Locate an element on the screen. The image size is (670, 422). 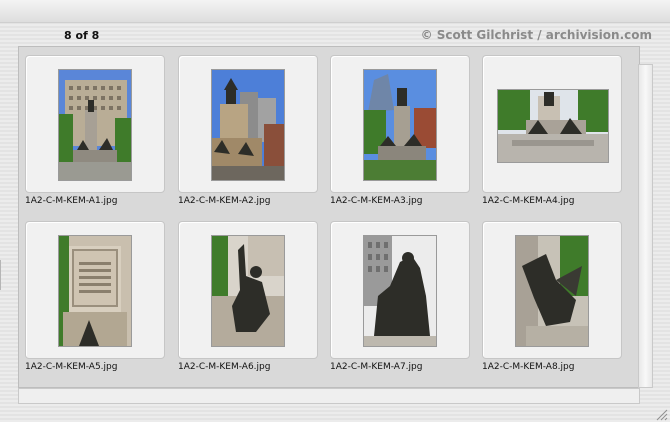
thumbnail-filename: 1A2-C-M-KEM-A5.jpg is located at coordinates (71, 367).